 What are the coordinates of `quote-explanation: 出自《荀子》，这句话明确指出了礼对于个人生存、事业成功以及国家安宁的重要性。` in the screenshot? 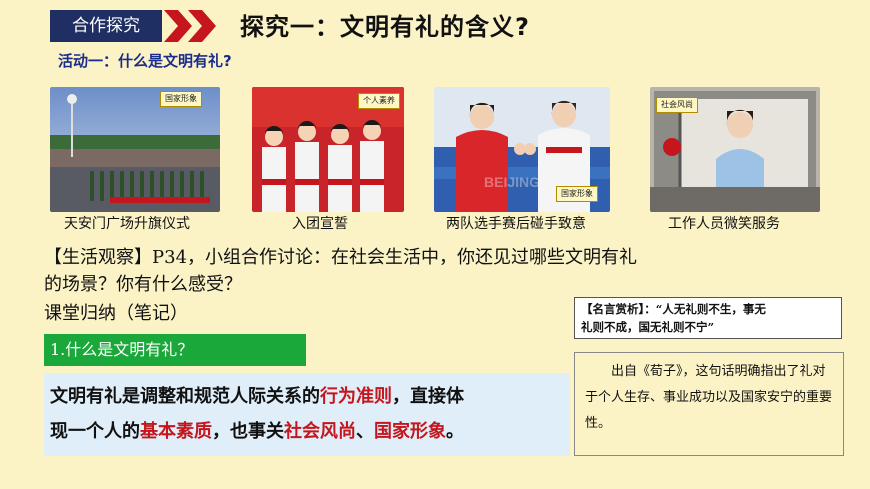 It's located at (709, 404).